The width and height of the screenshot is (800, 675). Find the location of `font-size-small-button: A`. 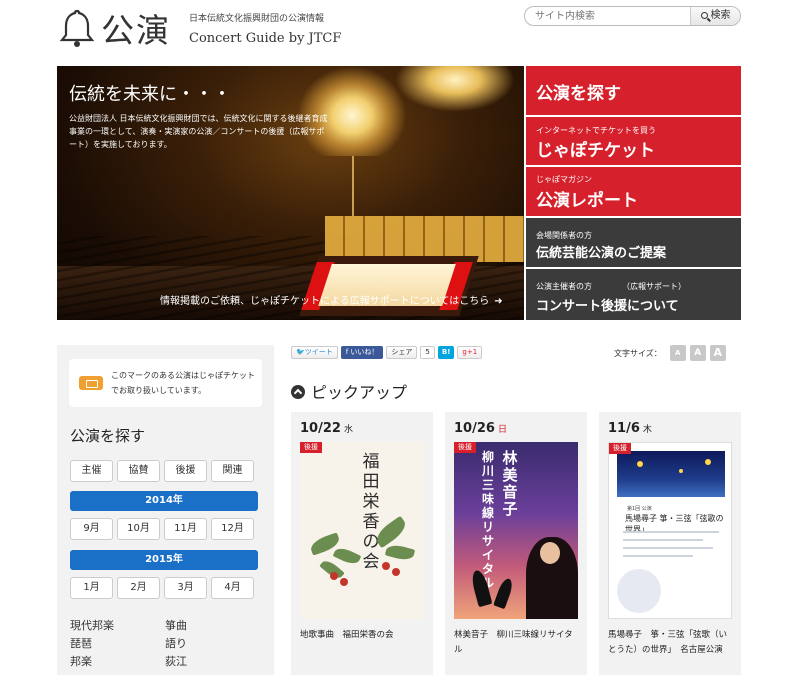

font-size-small-button: A is located at coordinates (677, 353).